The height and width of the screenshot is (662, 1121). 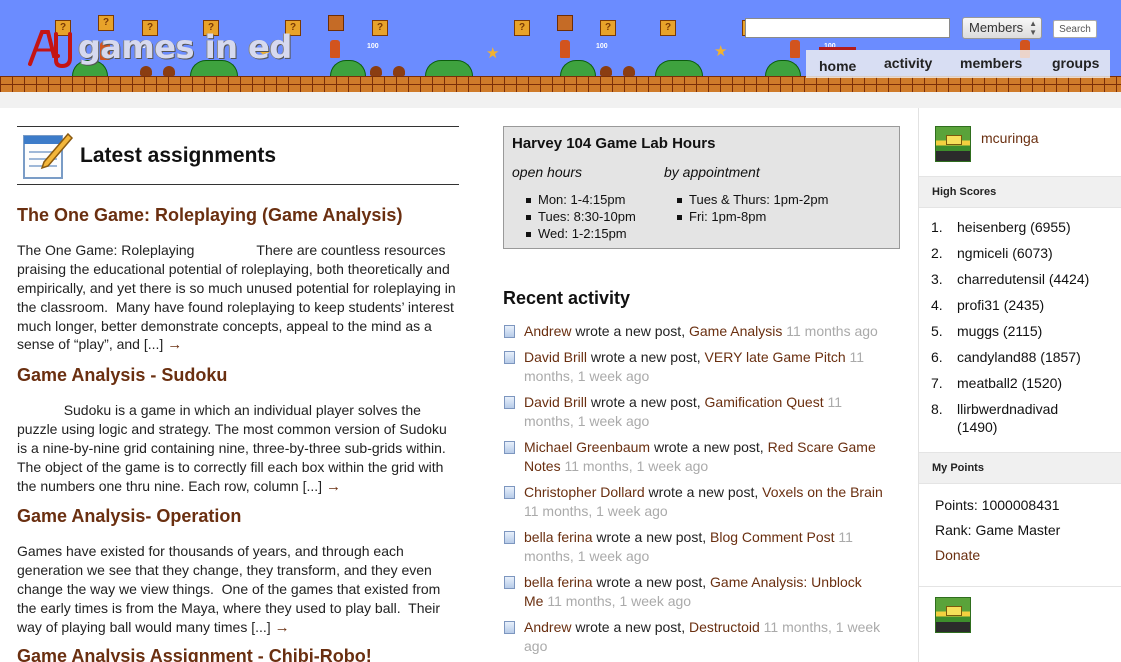 I want to click on score-entry: llirbwerdnadivad (1490), so click(x=1008, y=418).